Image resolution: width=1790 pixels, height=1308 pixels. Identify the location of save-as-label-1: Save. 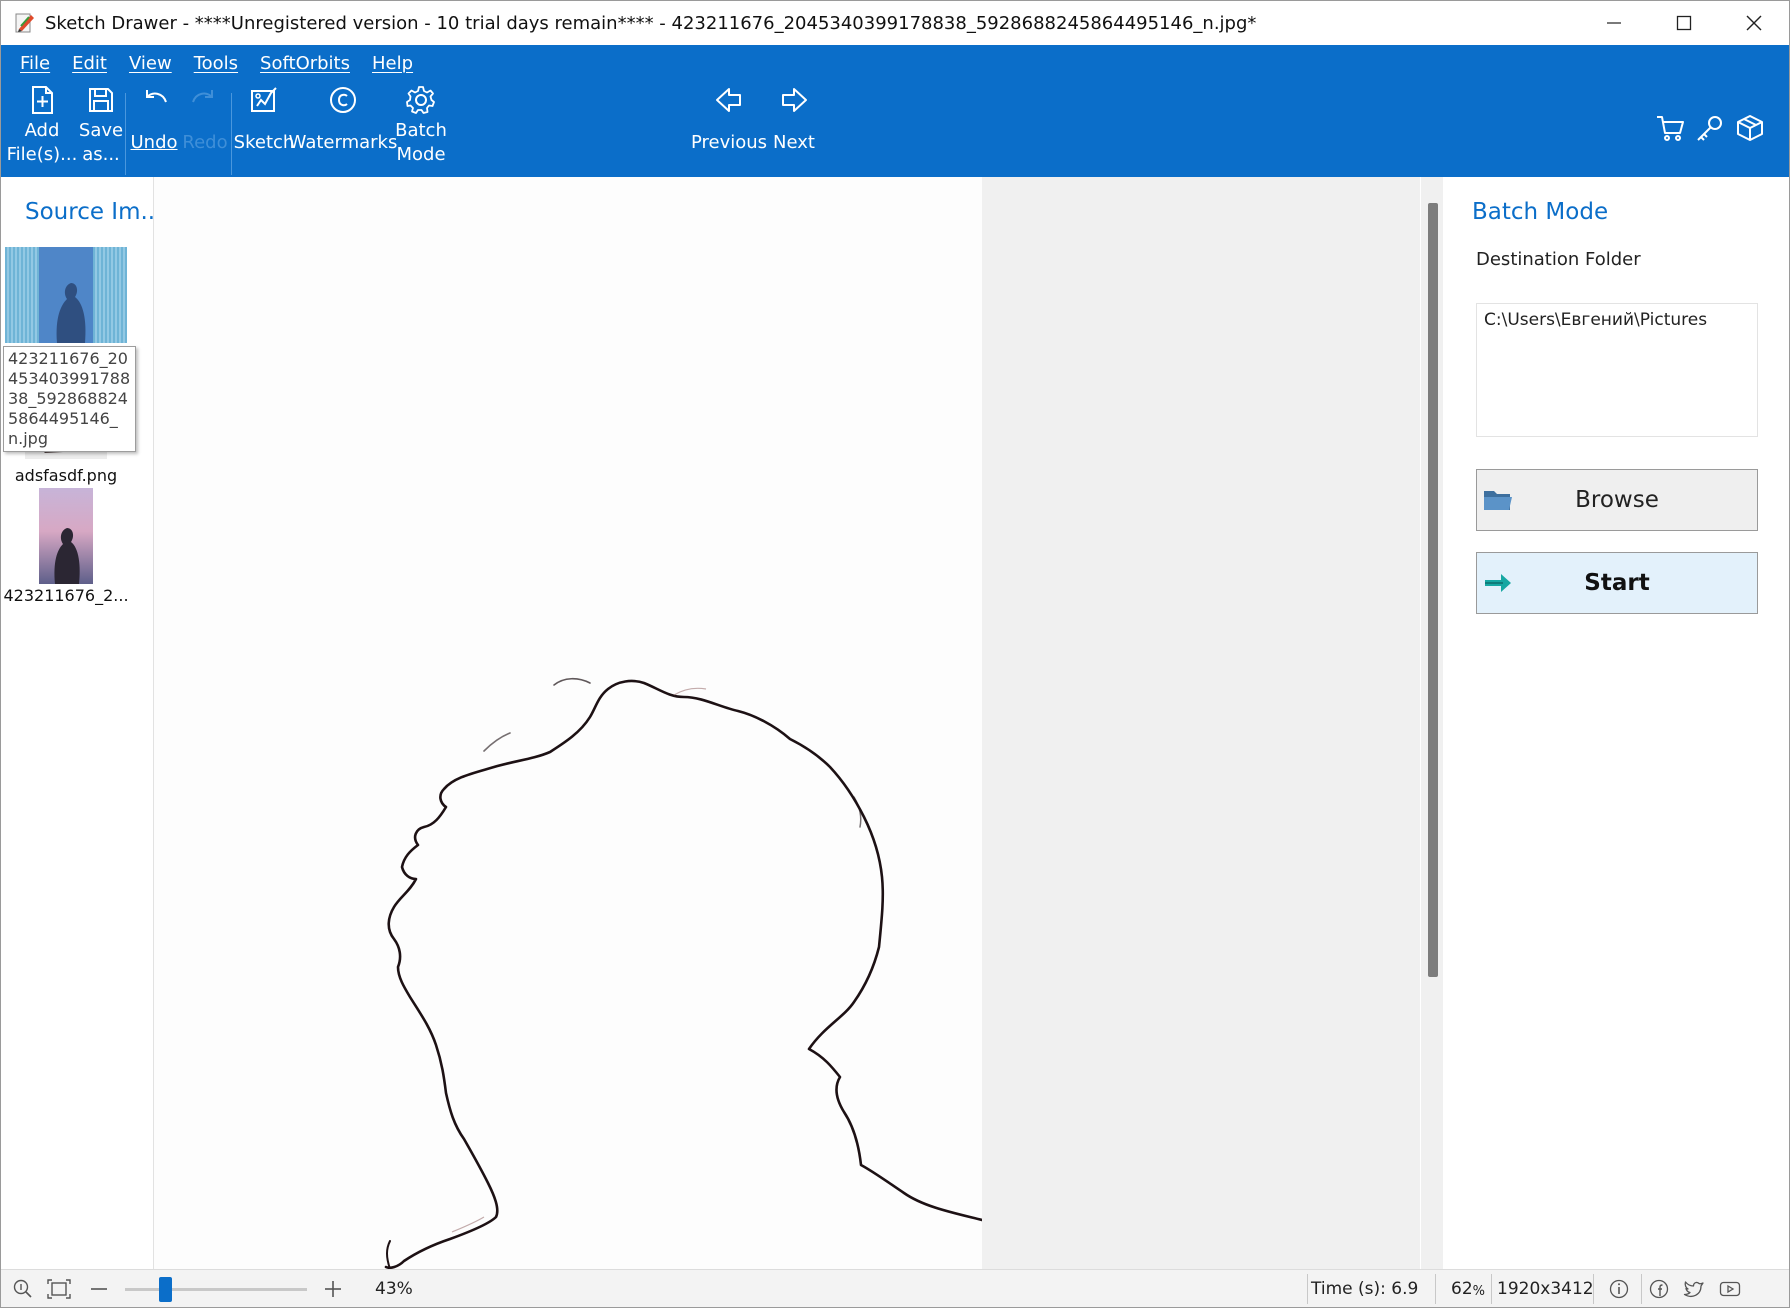
(101, 130).